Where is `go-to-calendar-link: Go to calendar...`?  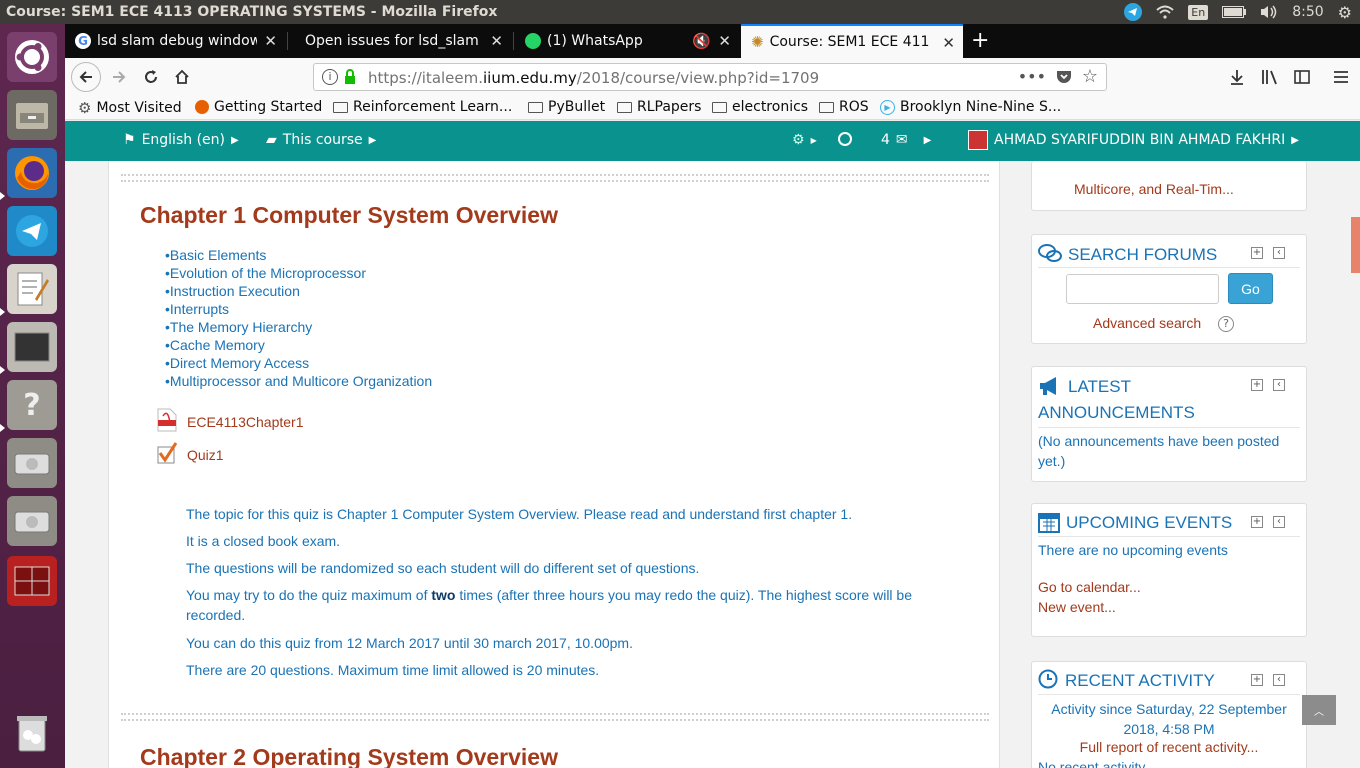
go-to-calendar-link: Go to calendar... is located at coordinates (1089, 587).